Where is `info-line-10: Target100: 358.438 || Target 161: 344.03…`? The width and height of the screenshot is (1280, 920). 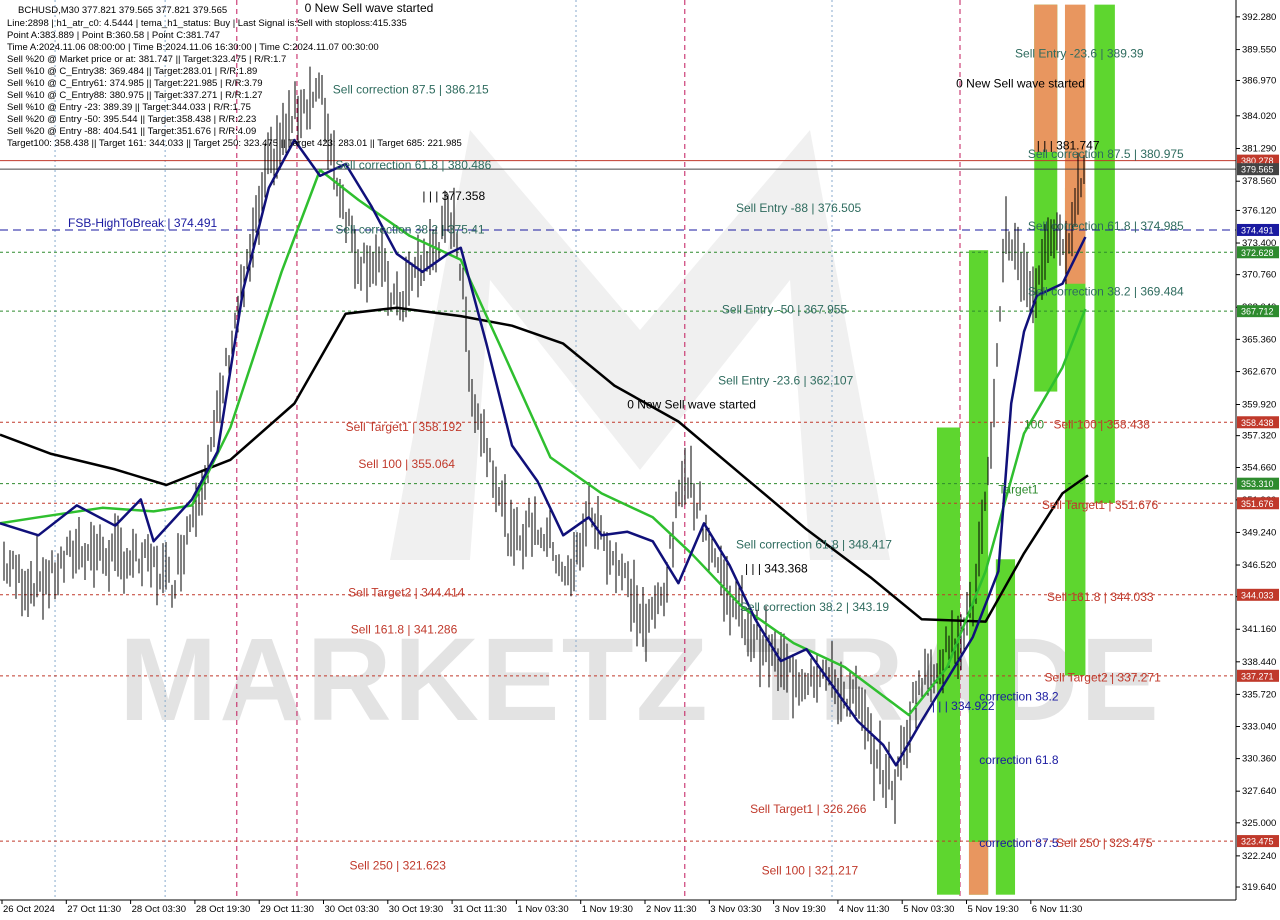
info-line-10: Target100: 358.438 || Target 161: 344.03… is located at coordinates (234, 143).